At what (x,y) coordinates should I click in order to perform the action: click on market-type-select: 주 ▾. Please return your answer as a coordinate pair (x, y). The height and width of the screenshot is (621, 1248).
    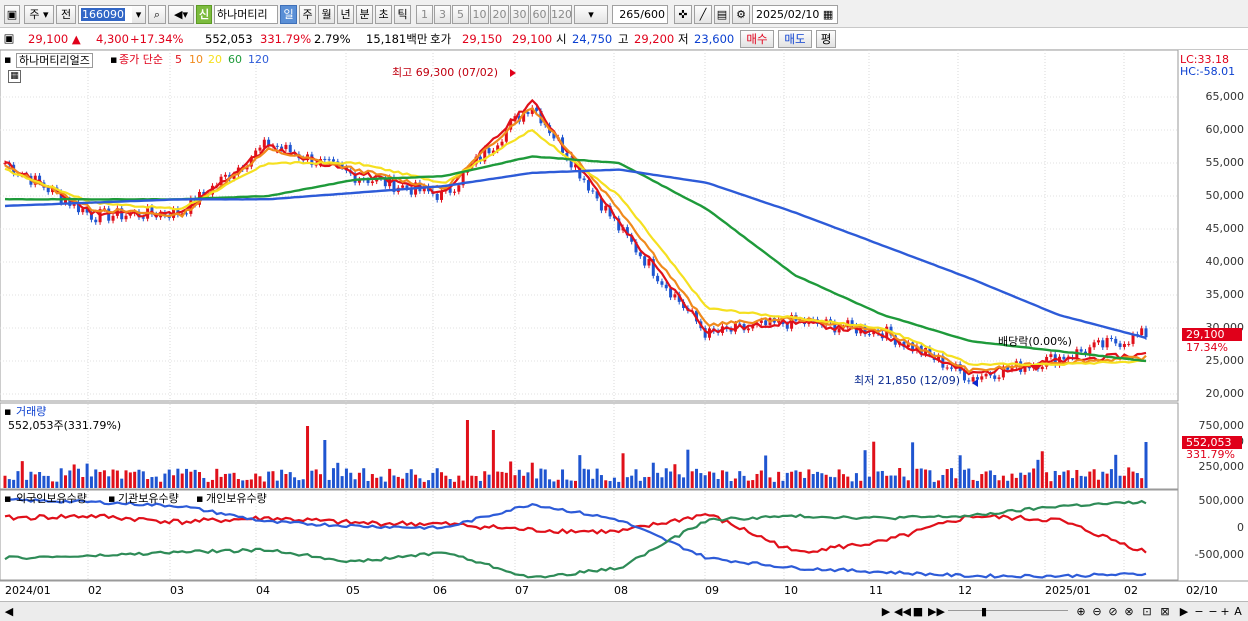
    Looking at the image, I should click on (39, 14).